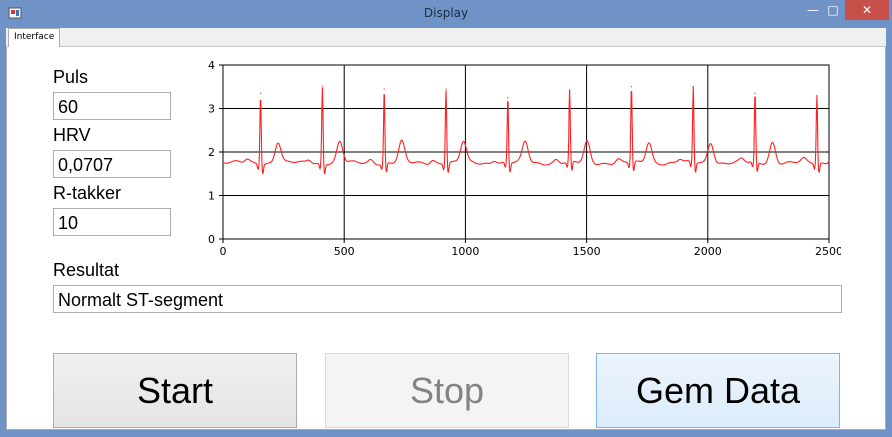 Image resolution: width=892 pixels, height=437 pixels. What do you see at coordinates (211, 239) in the screenshot?
I see `y-tick-label: 0` at bounding box center [211, 239].